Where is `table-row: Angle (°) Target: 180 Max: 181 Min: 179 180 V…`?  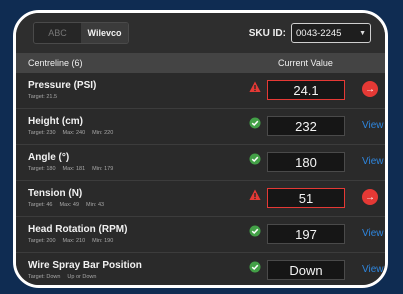 table-row: Angle (°) Target: 180 Max: 181 Min: 179 180 V… is located at coordinates (200, 163).